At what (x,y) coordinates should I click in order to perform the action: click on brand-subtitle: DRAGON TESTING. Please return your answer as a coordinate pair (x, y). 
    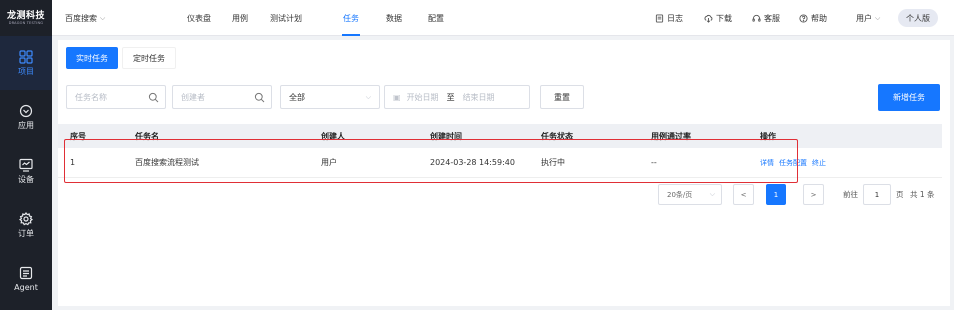
    Looking at the image, I should click on (26, 22).